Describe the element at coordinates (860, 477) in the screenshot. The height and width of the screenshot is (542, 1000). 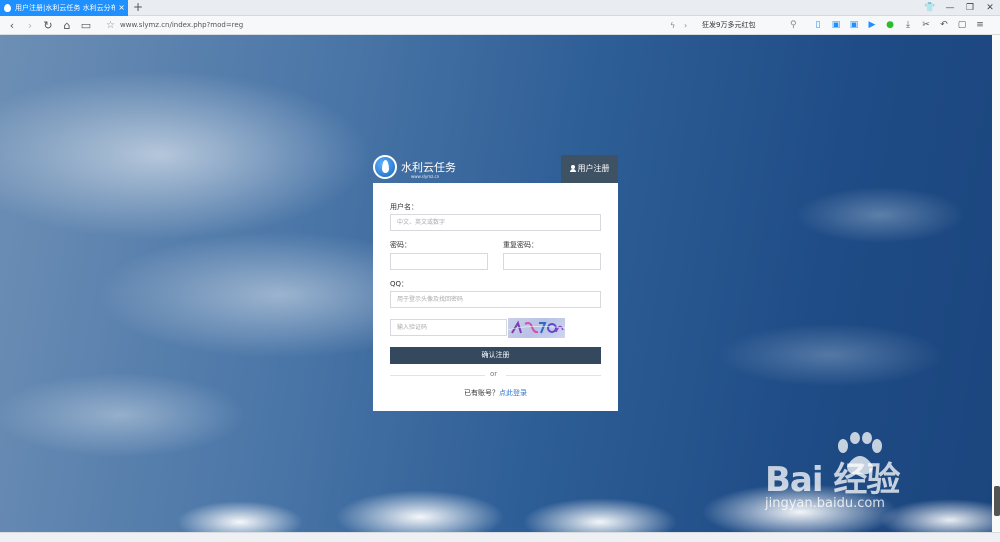
I see `baidu-jingyan-watermark: Bai 经验 jingyan.baidu.com` at that location.